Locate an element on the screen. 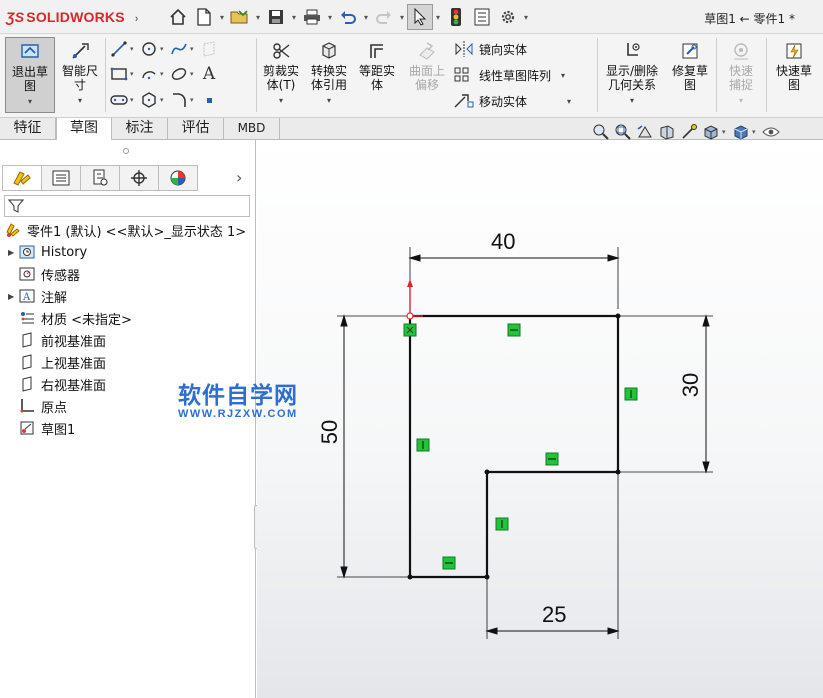 Image resolution: width=823 pixels, height=698 pixels. exit-sketch-button: 退出草图 ▾ is located at coordinates (30, 75).